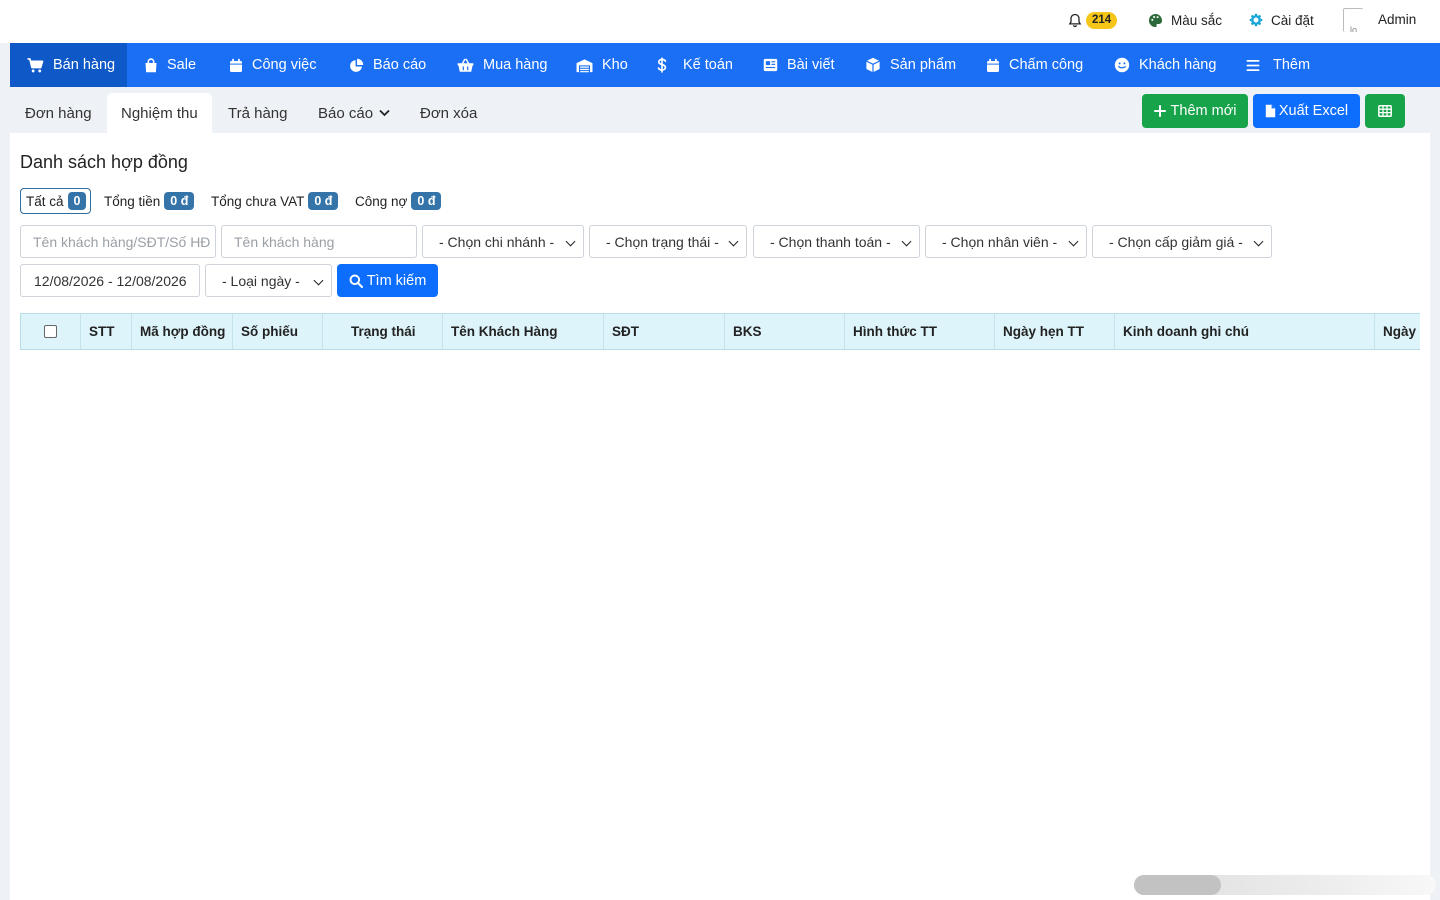 Image resolution: width=1440 pixels, height=900 pixels. Describe the element at coordinates (515, 65) in the screenshot. I see `nav-label: Mua hàng` at that location.